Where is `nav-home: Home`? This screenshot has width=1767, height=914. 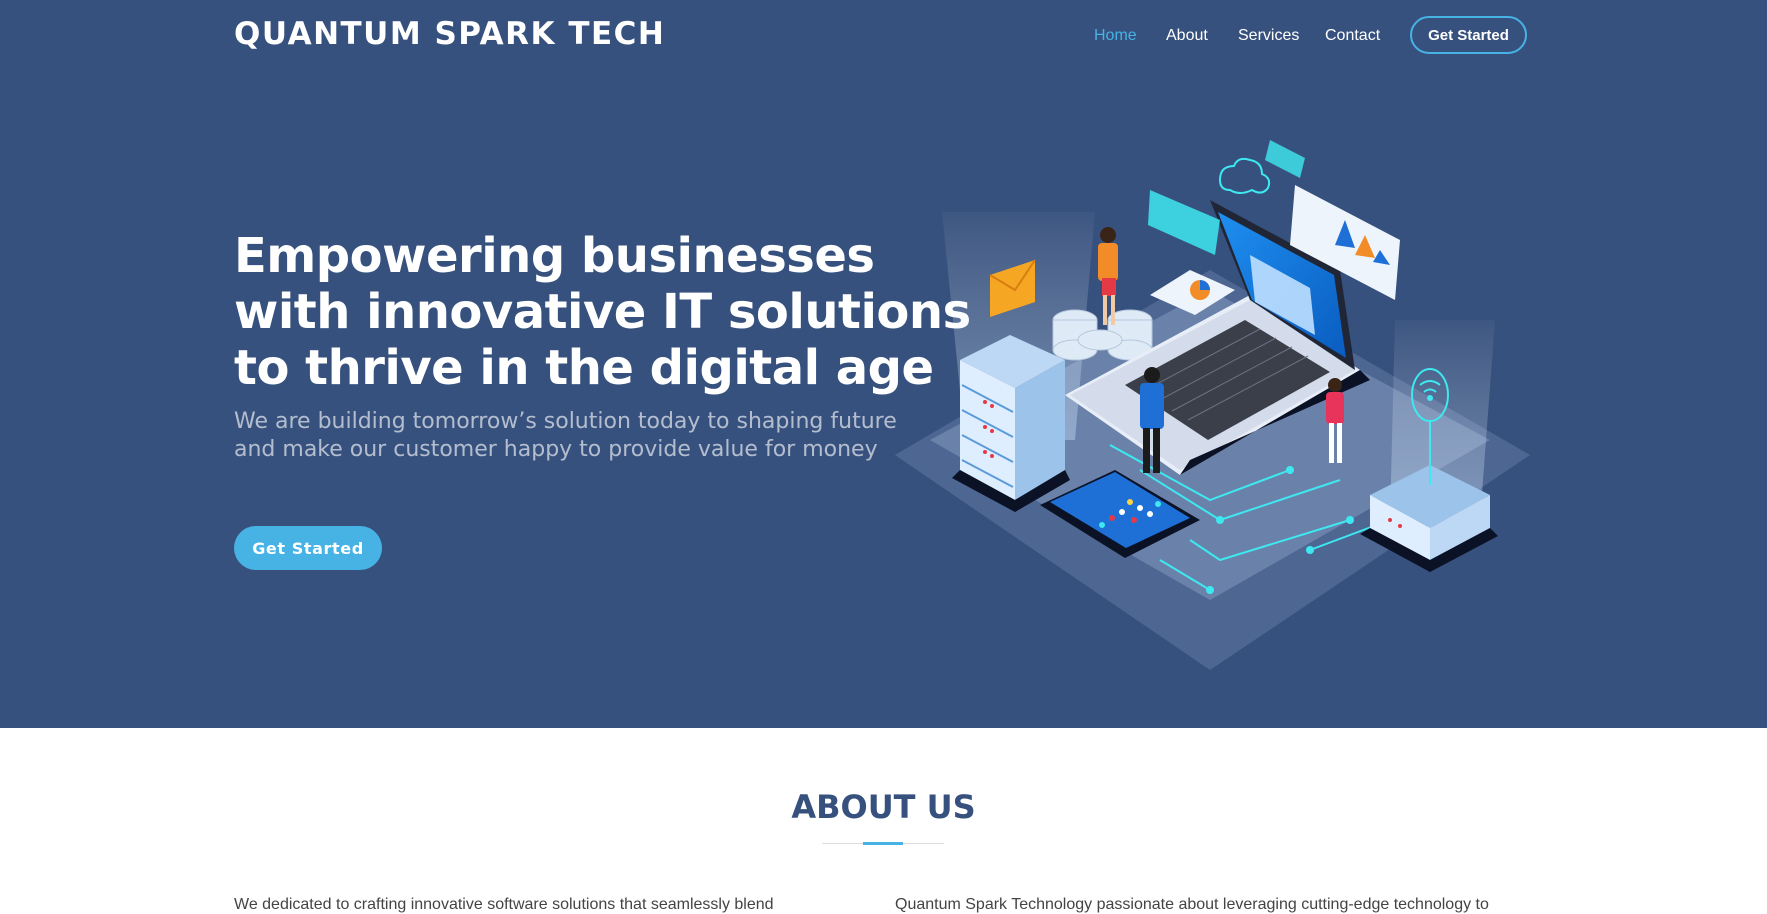
nav-home: Home is located at coordinates (1115, 36).